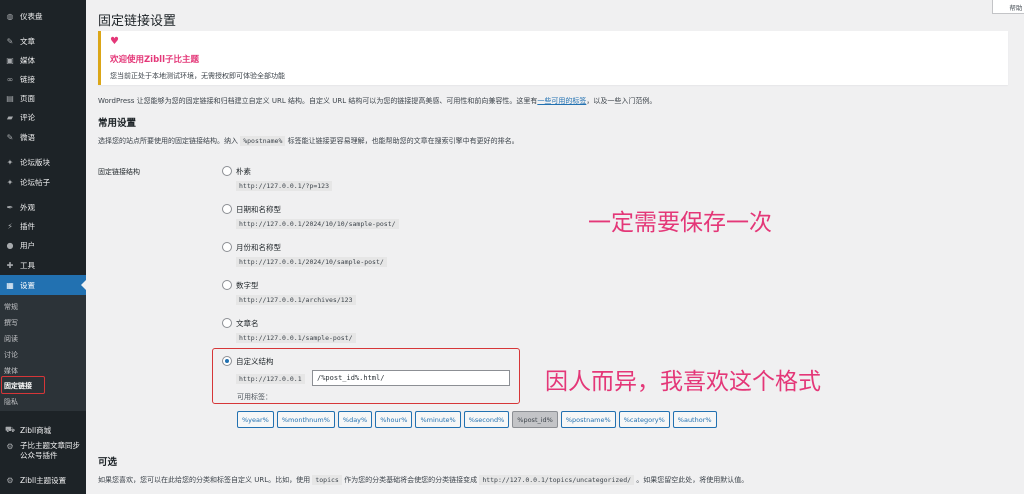 This screenshot has width=1024, height=494. What do you see at coordinates (1008, 7) in the screenshot?
I see `help-button: 帮助▾` at bounding box center [1008, 7].